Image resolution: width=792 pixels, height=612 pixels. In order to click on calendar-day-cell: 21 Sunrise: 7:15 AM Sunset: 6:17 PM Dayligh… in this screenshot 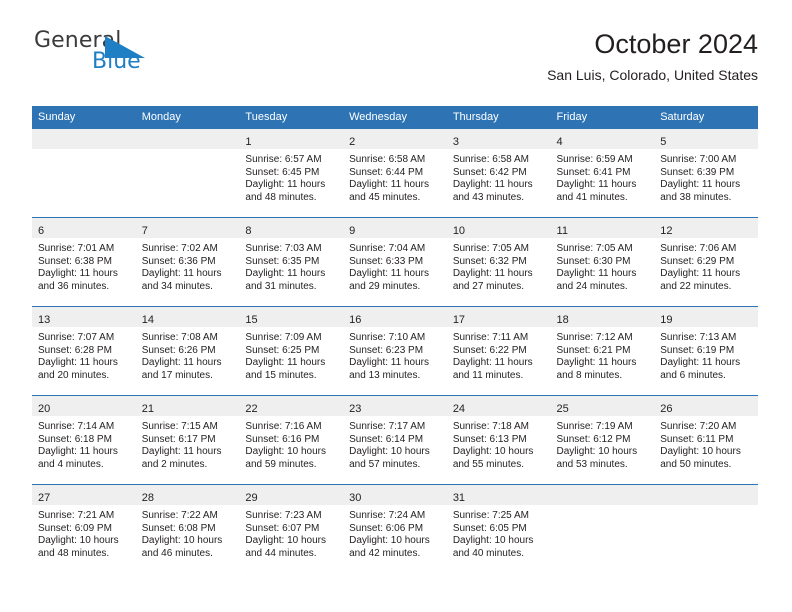, I will do `click(187, 440)`.